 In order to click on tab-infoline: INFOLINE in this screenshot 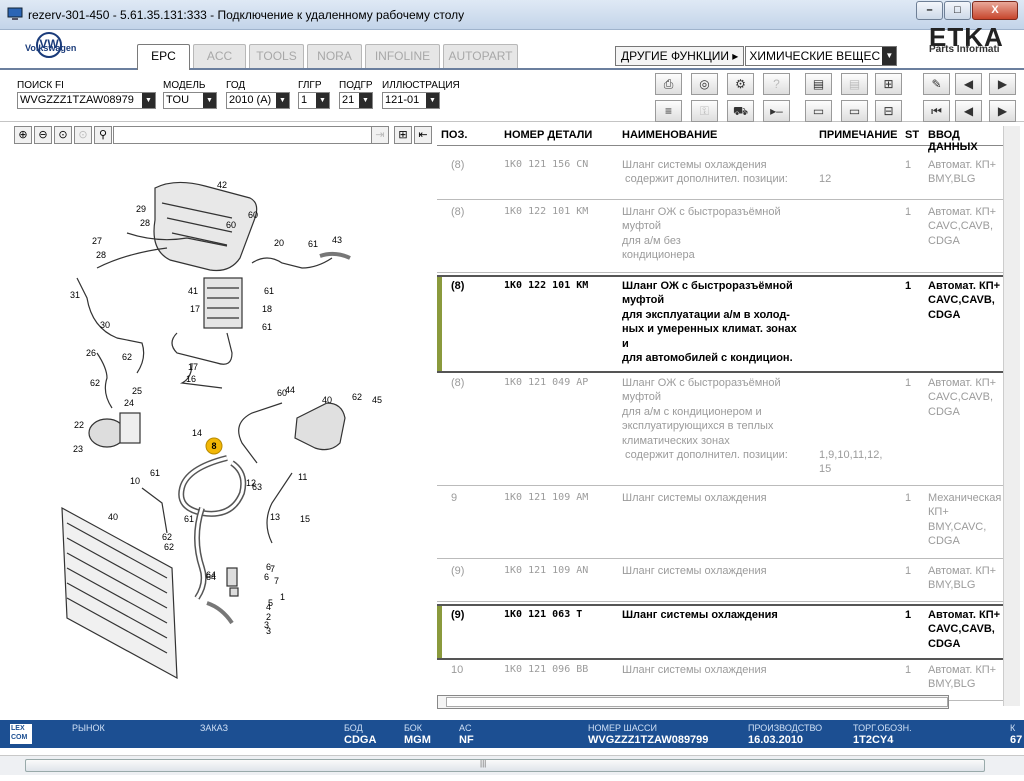, I will do `click(402, 56)`.